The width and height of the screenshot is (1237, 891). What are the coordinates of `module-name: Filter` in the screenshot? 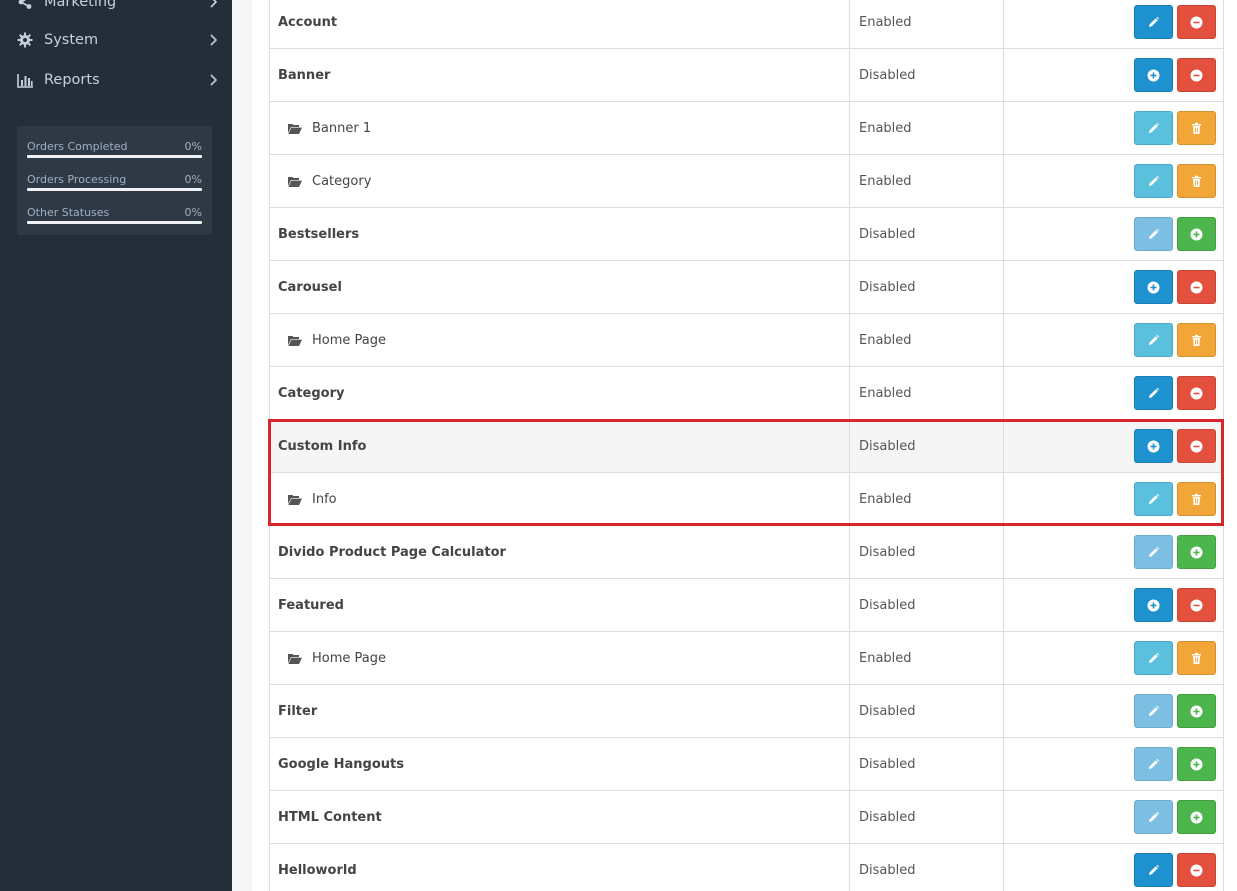 It's located at (298, 711).